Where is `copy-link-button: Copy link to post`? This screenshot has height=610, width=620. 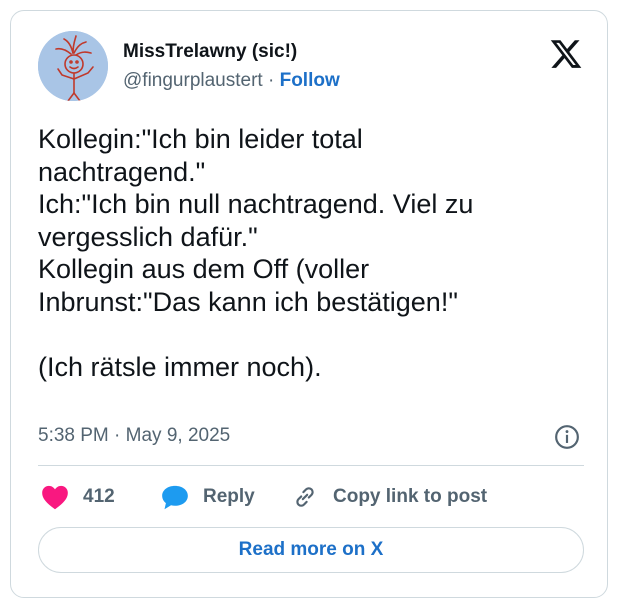 copy-link-button: Copy link to post is located at coordinates (389, 497).